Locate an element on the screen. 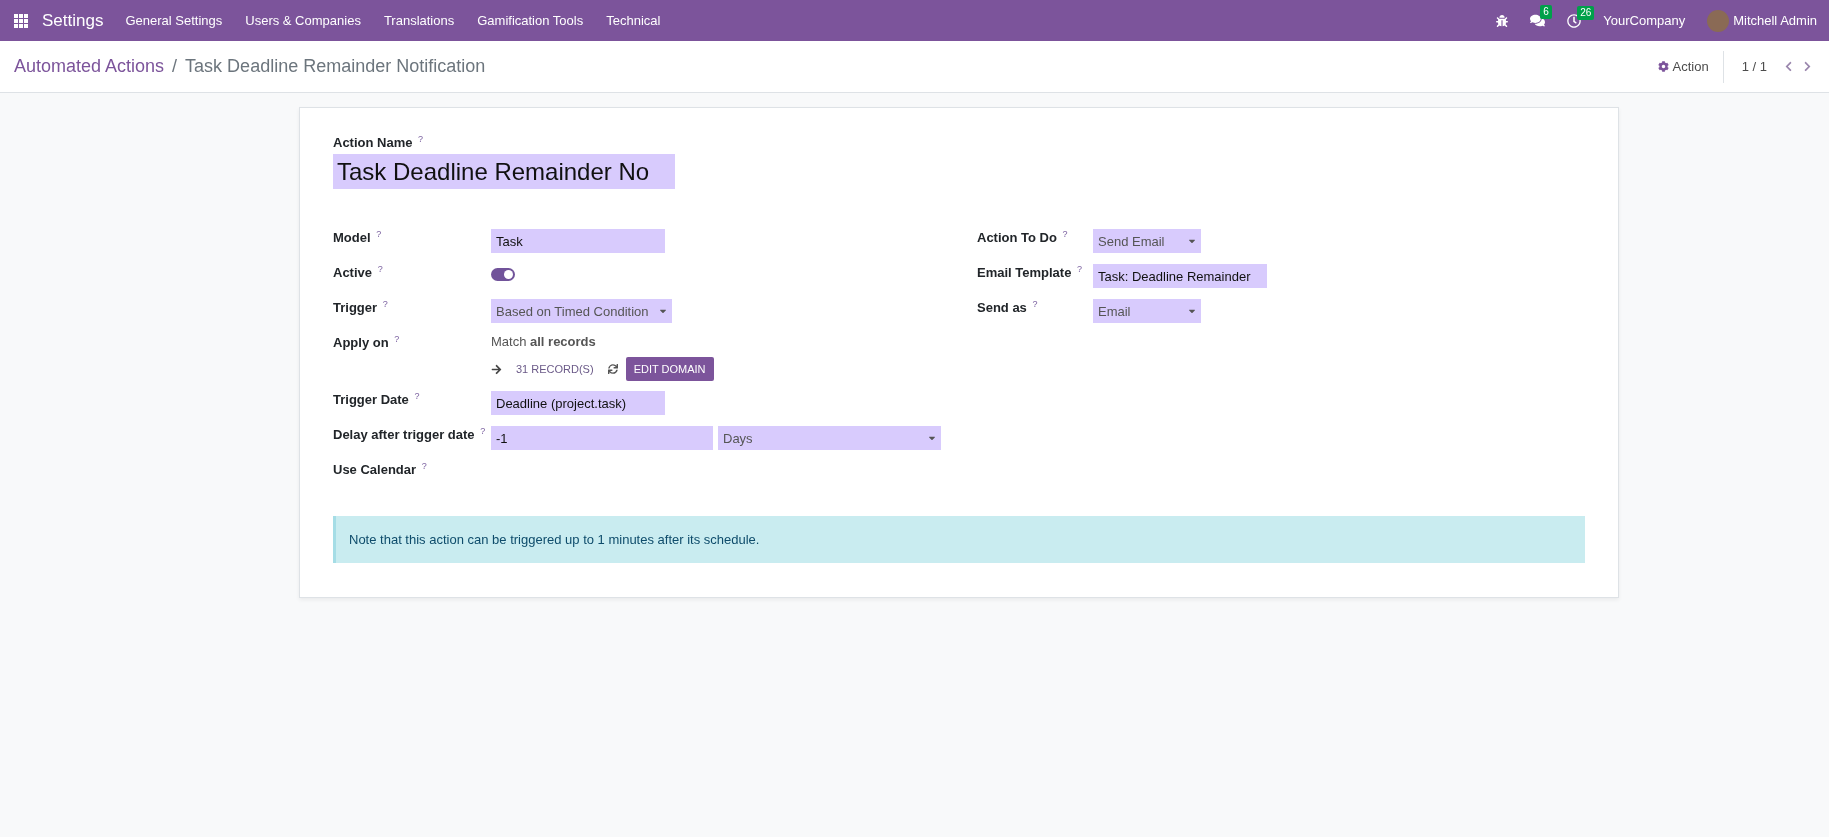 The height and width of the screenshot is (837, 1829). select-field: Send Email is located at coordinates (1147, 241).